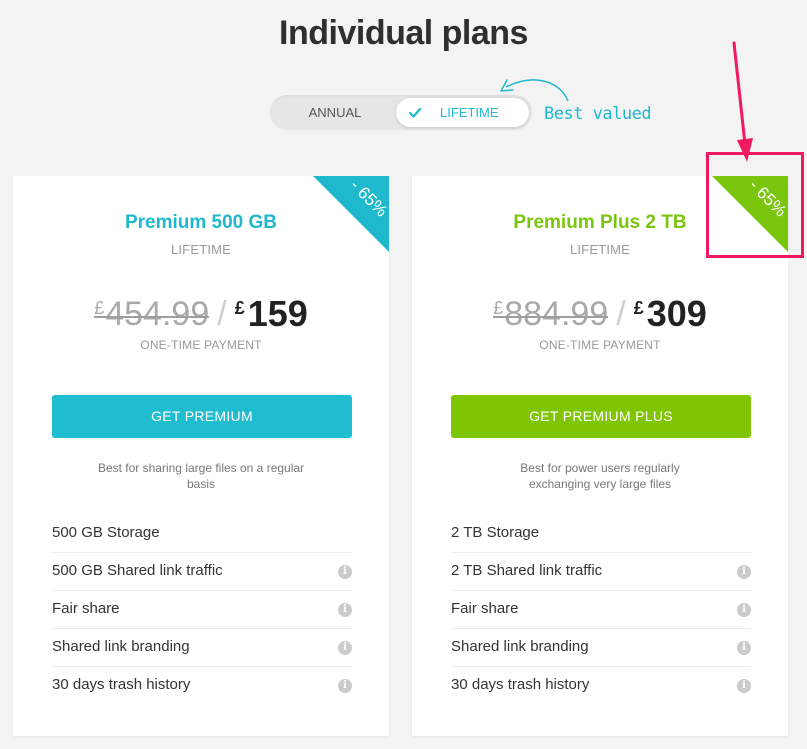 Image resolution: width=807 pixels, height=749 pixels. What do you see at coordinates (415, 117) in the screenshot?
I see `check-icon` at bounding box center [415, 117].